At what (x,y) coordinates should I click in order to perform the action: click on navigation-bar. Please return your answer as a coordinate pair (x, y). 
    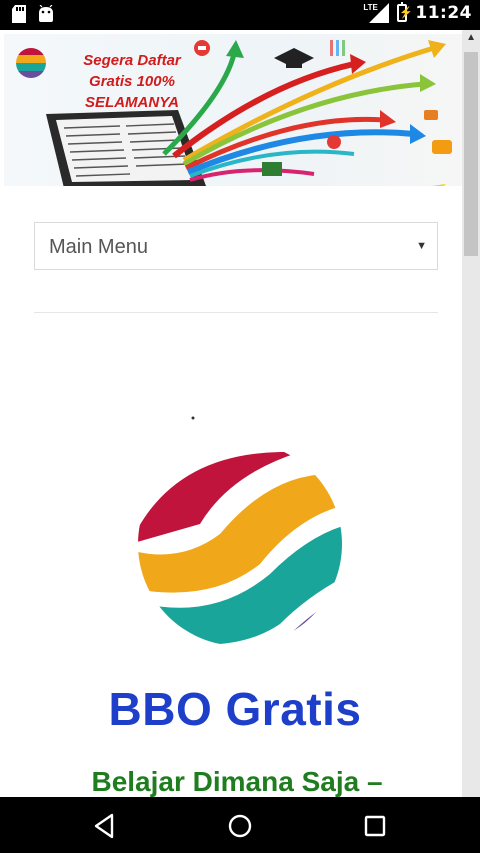
    Looking at the image, I should click on (240, 825).